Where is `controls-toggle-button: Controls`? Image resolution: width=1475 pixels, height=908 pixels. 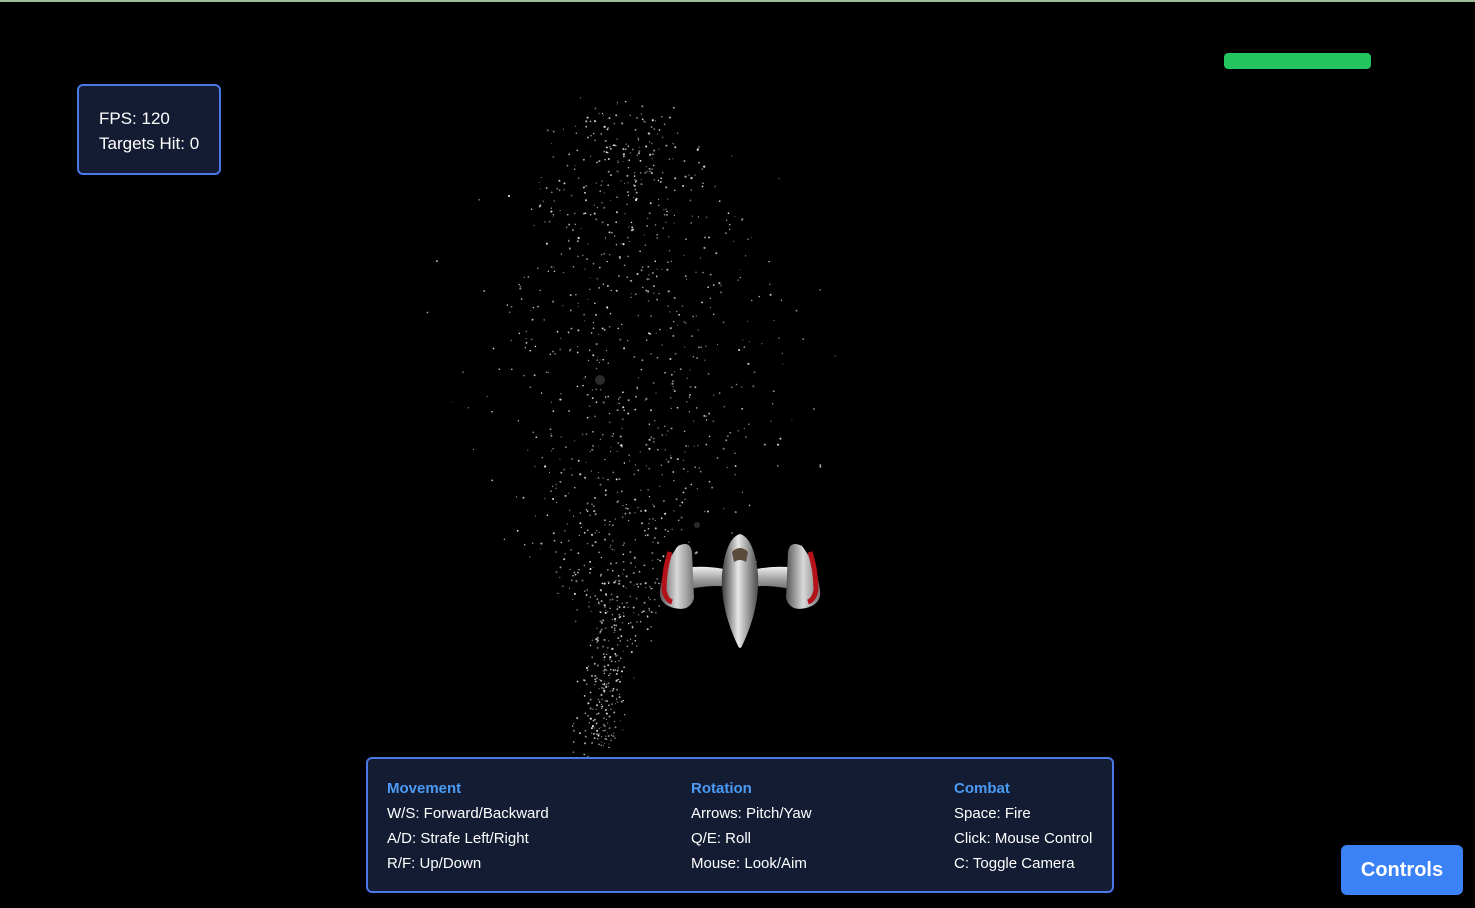 controls-toggle-button: Controls is located at coordinates (1402, 870).